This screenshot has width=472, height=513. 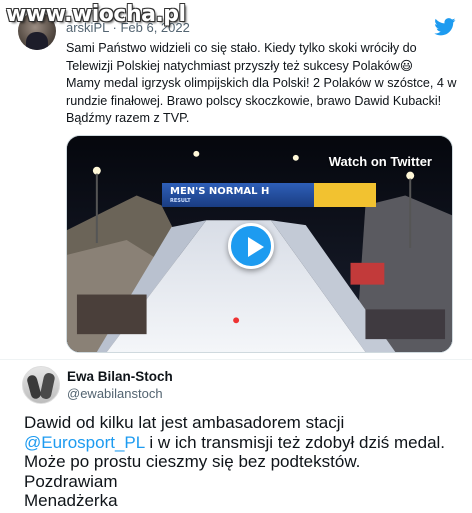 I want to click on reply-author-avatar, so click(x=41, y=385).